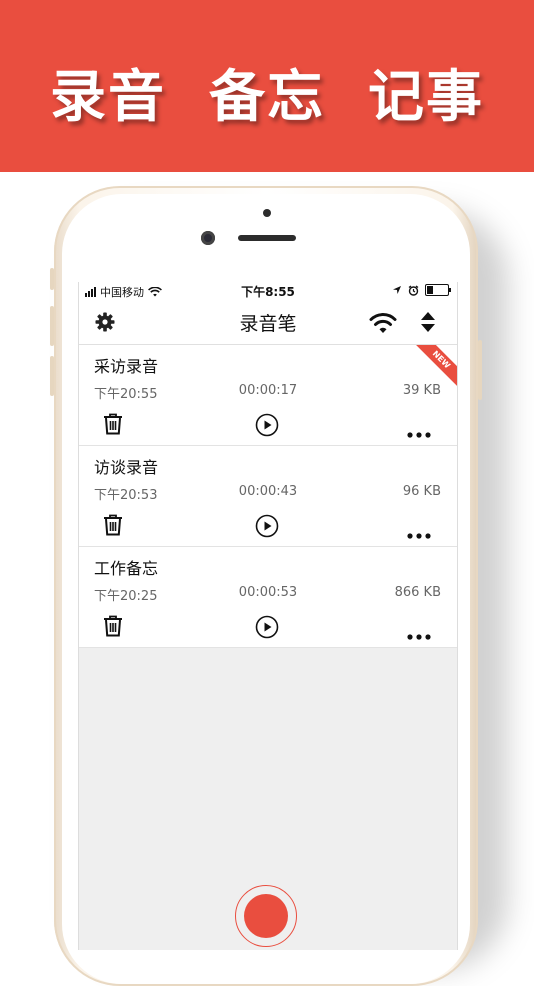 This screenshot has height=986, width=534. I want to click on nav-bar: 录音笔, so click(268, 322).